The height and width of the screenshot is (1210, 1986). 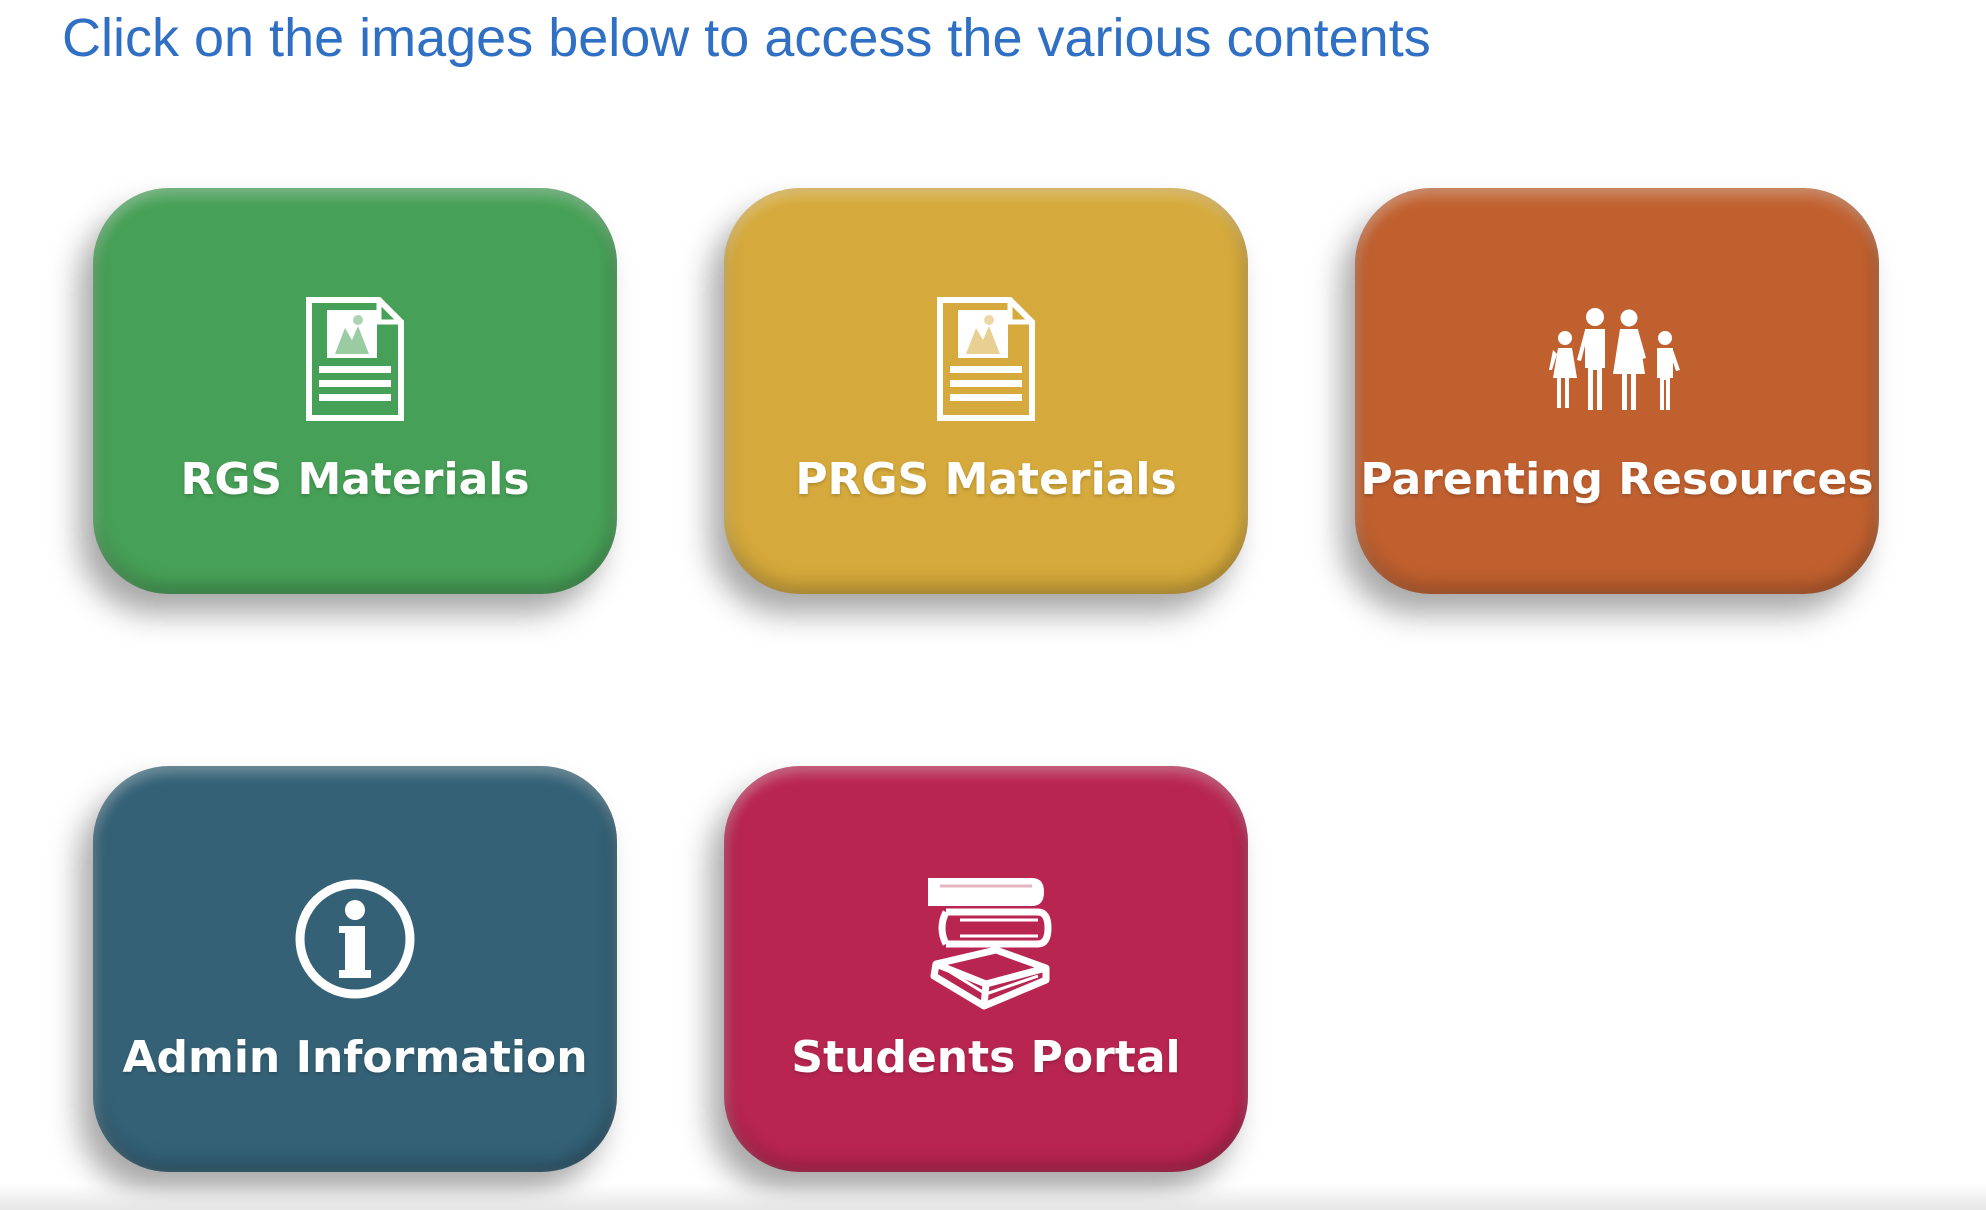 I want to click on bottom-edge, so click(x=993, y=1197).